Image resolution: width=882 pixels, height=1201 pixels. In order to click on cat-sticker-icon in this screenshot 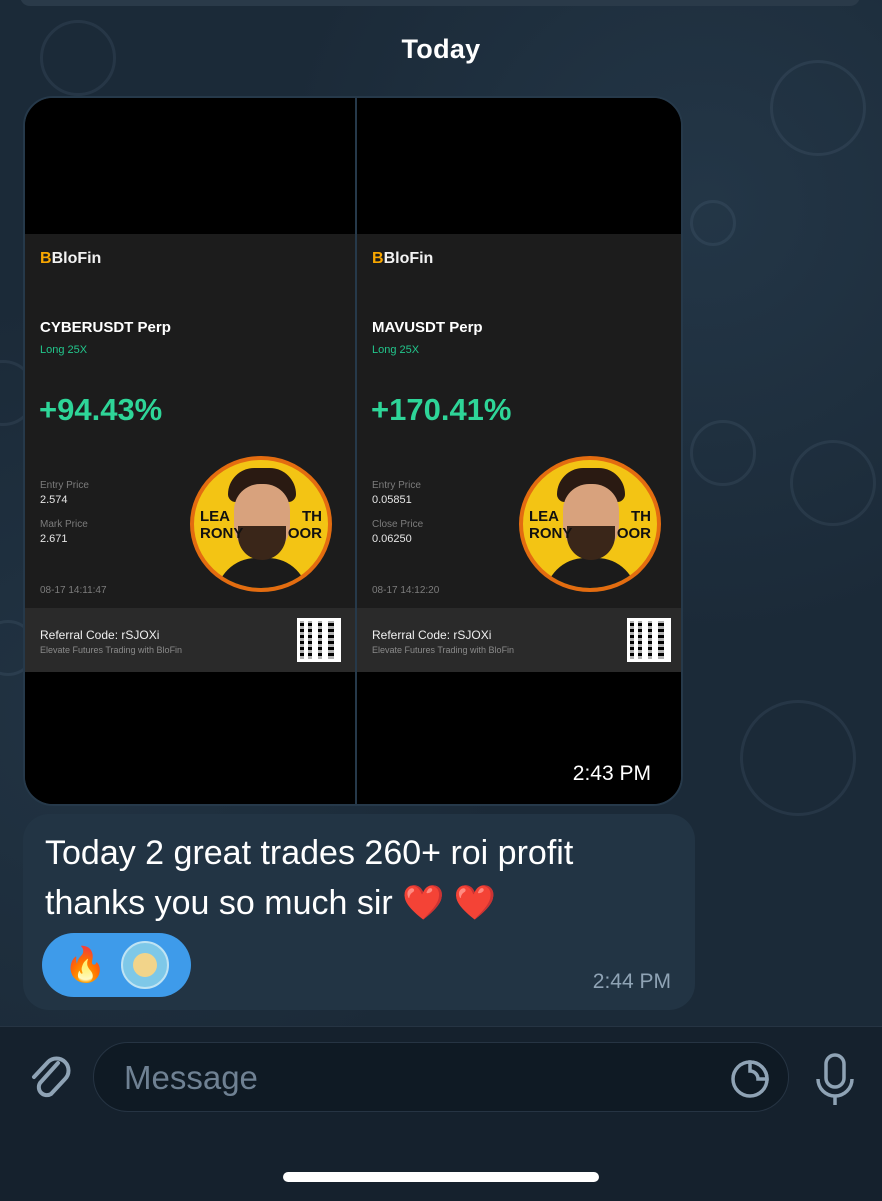, I will do `click(145, 965)`.